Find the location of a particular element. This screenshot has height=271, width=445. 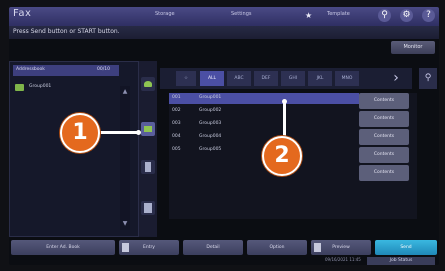

app-title: Fax is located at coordinates (22, 13).